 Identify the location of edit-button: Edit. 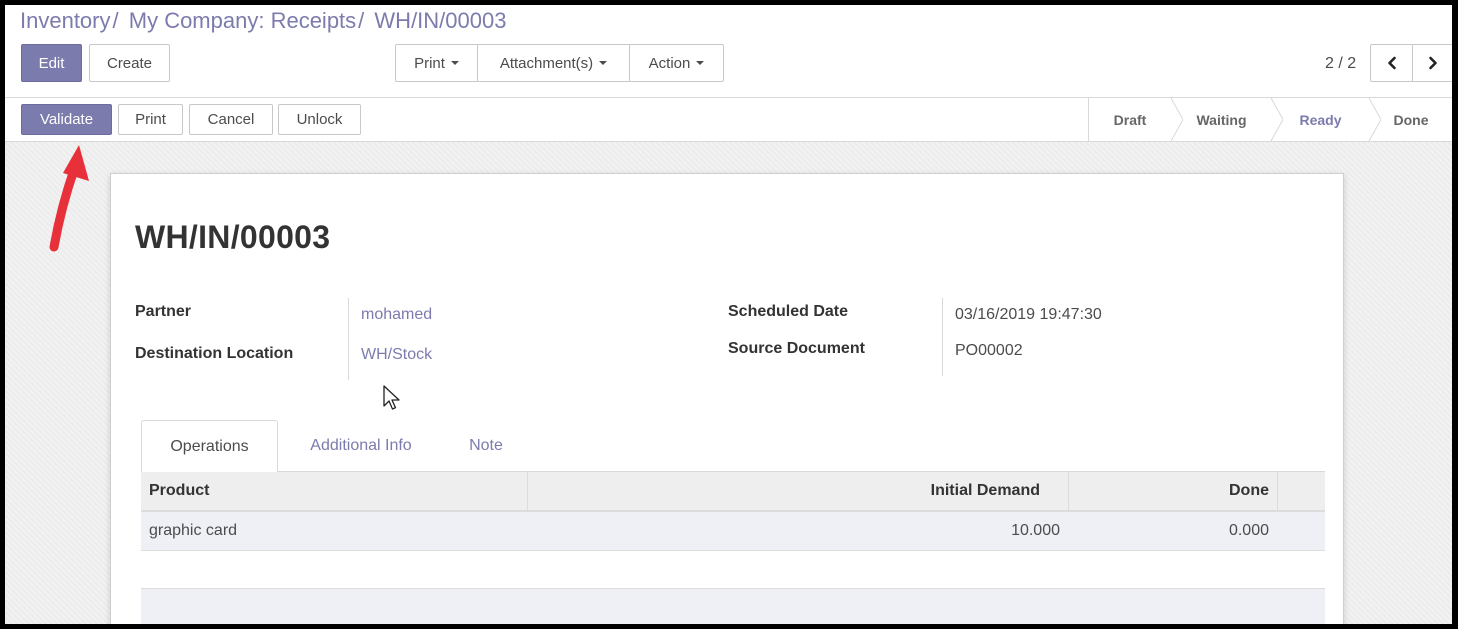
(51, 63).